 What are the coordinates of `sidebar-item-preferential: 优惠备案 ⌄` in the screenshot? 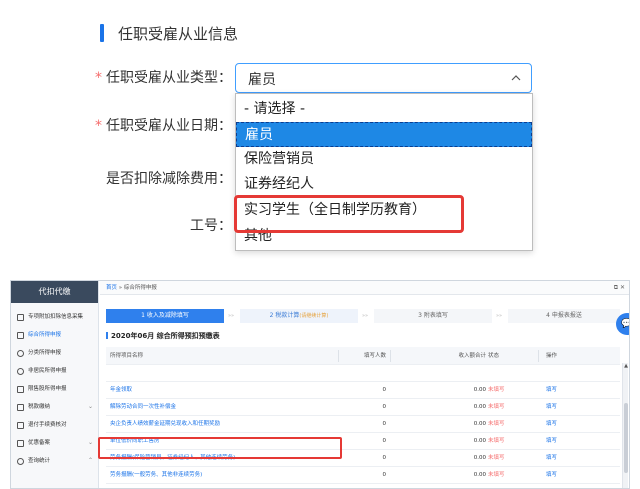 It's located at (55, 443).